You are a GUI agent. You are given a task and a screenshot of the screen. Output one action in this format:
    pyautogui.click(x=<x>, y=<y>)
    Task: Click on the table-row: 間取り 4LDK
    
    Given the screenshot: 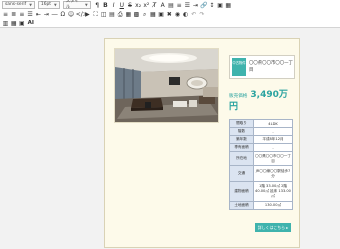 What is the action you would take?
    pyautogui.click(x=261, y=123)
    